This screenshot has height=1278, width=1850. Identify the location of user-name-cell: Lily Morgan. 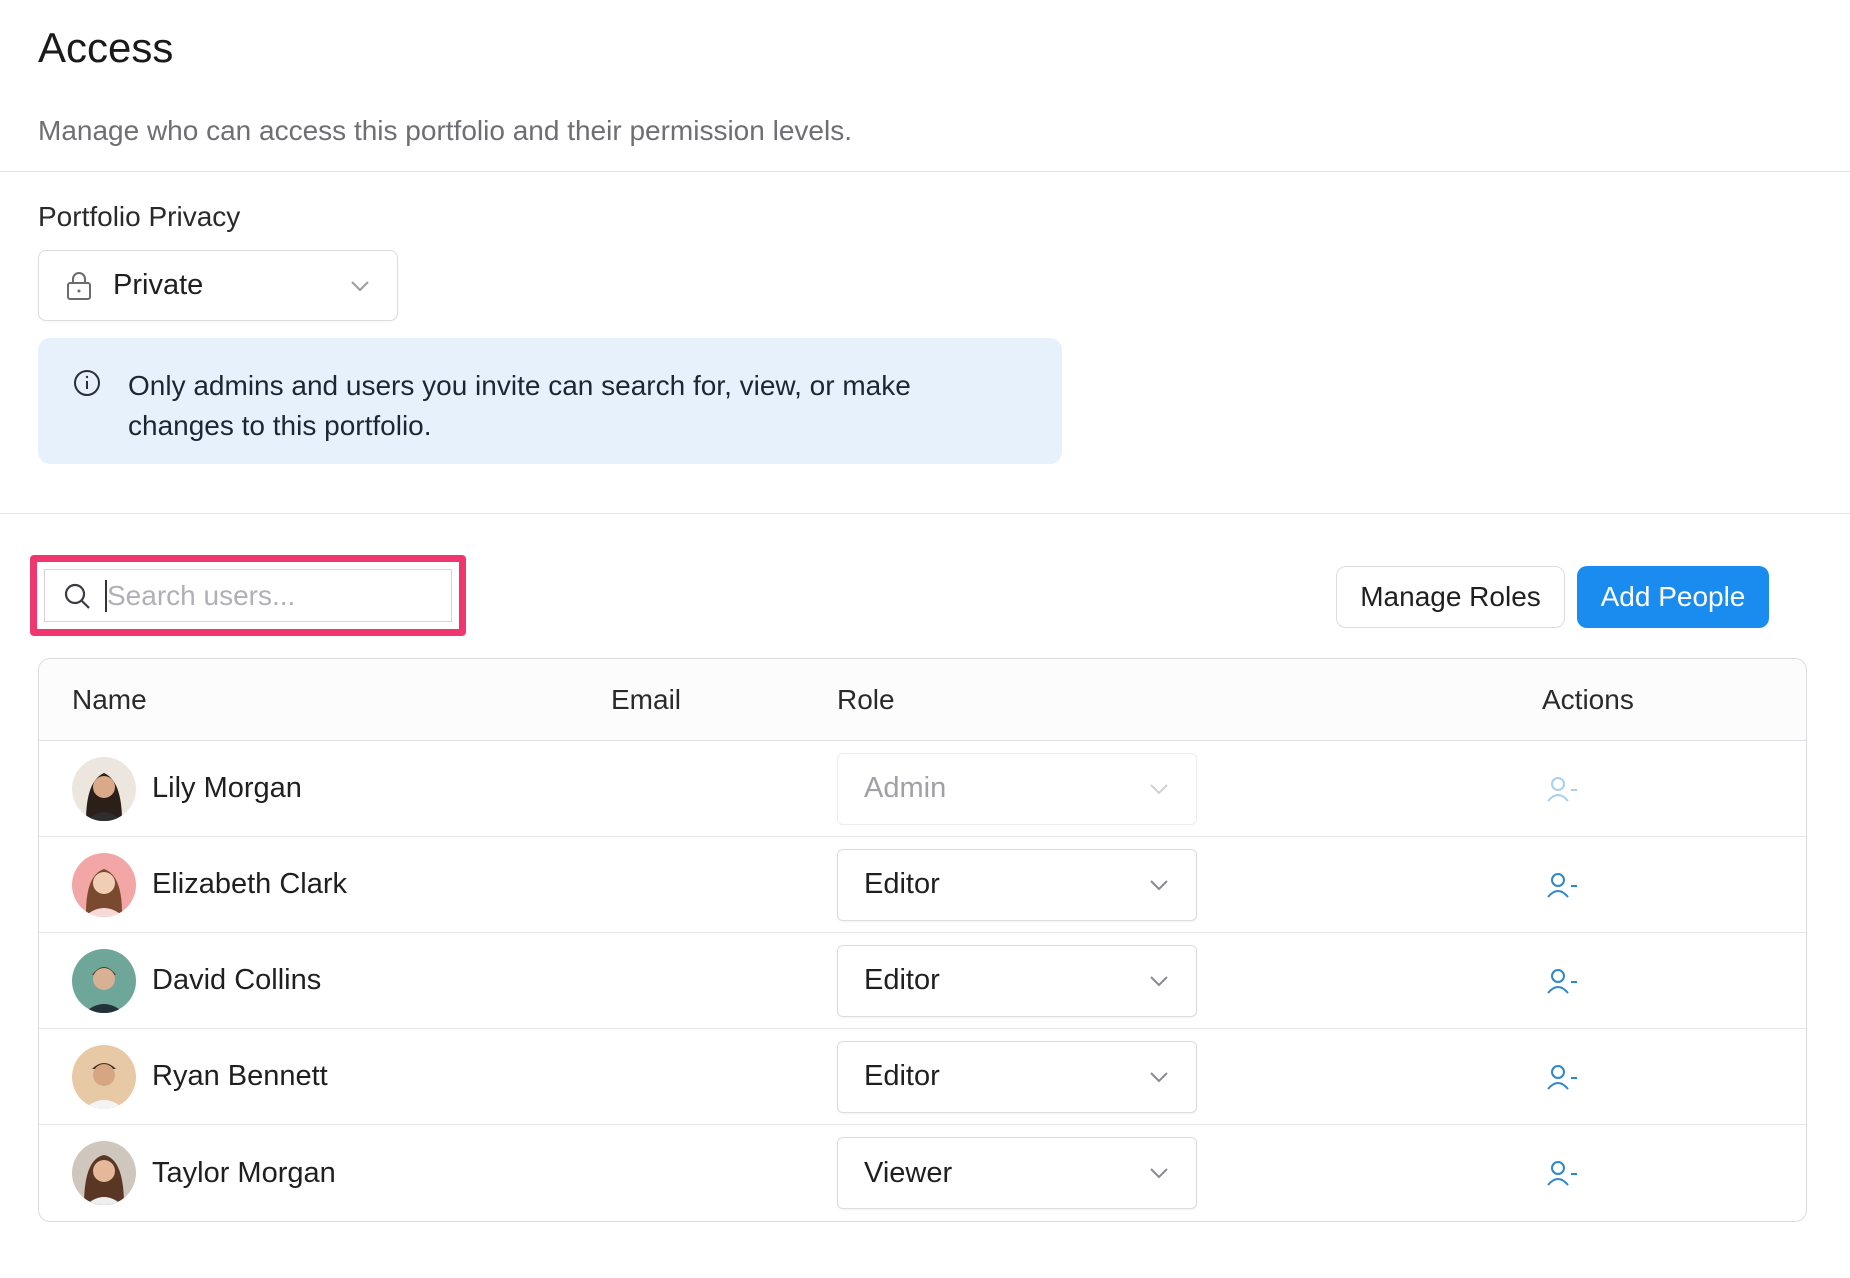
(325, 788).